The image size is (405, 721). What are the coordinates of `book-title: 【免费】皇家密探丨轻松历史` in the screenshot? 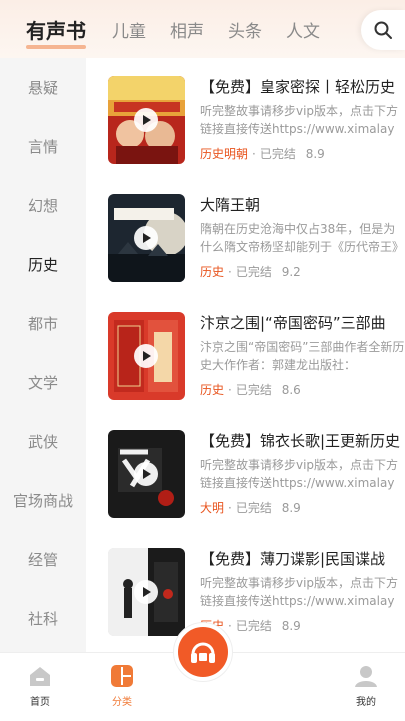 It's located at (298, 87).